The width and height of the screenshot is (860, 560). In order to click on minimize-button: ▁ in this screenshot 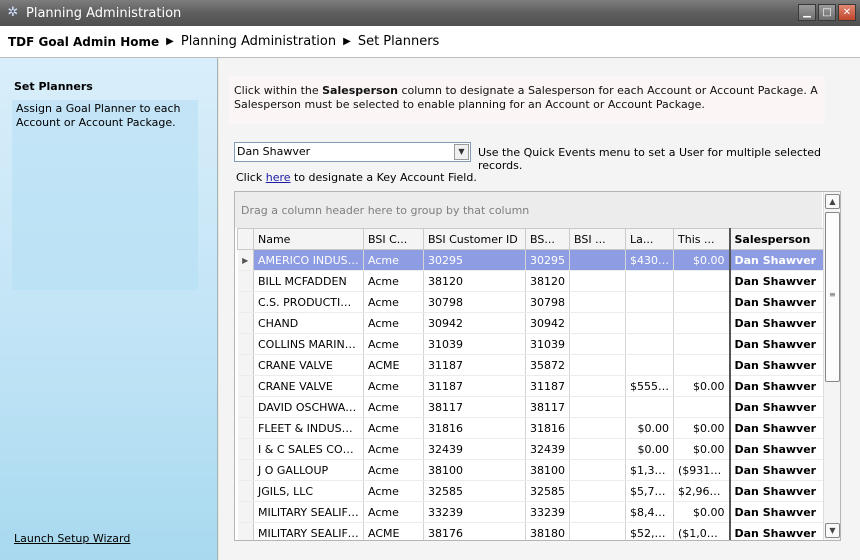, I will do `click(807, 12)`.